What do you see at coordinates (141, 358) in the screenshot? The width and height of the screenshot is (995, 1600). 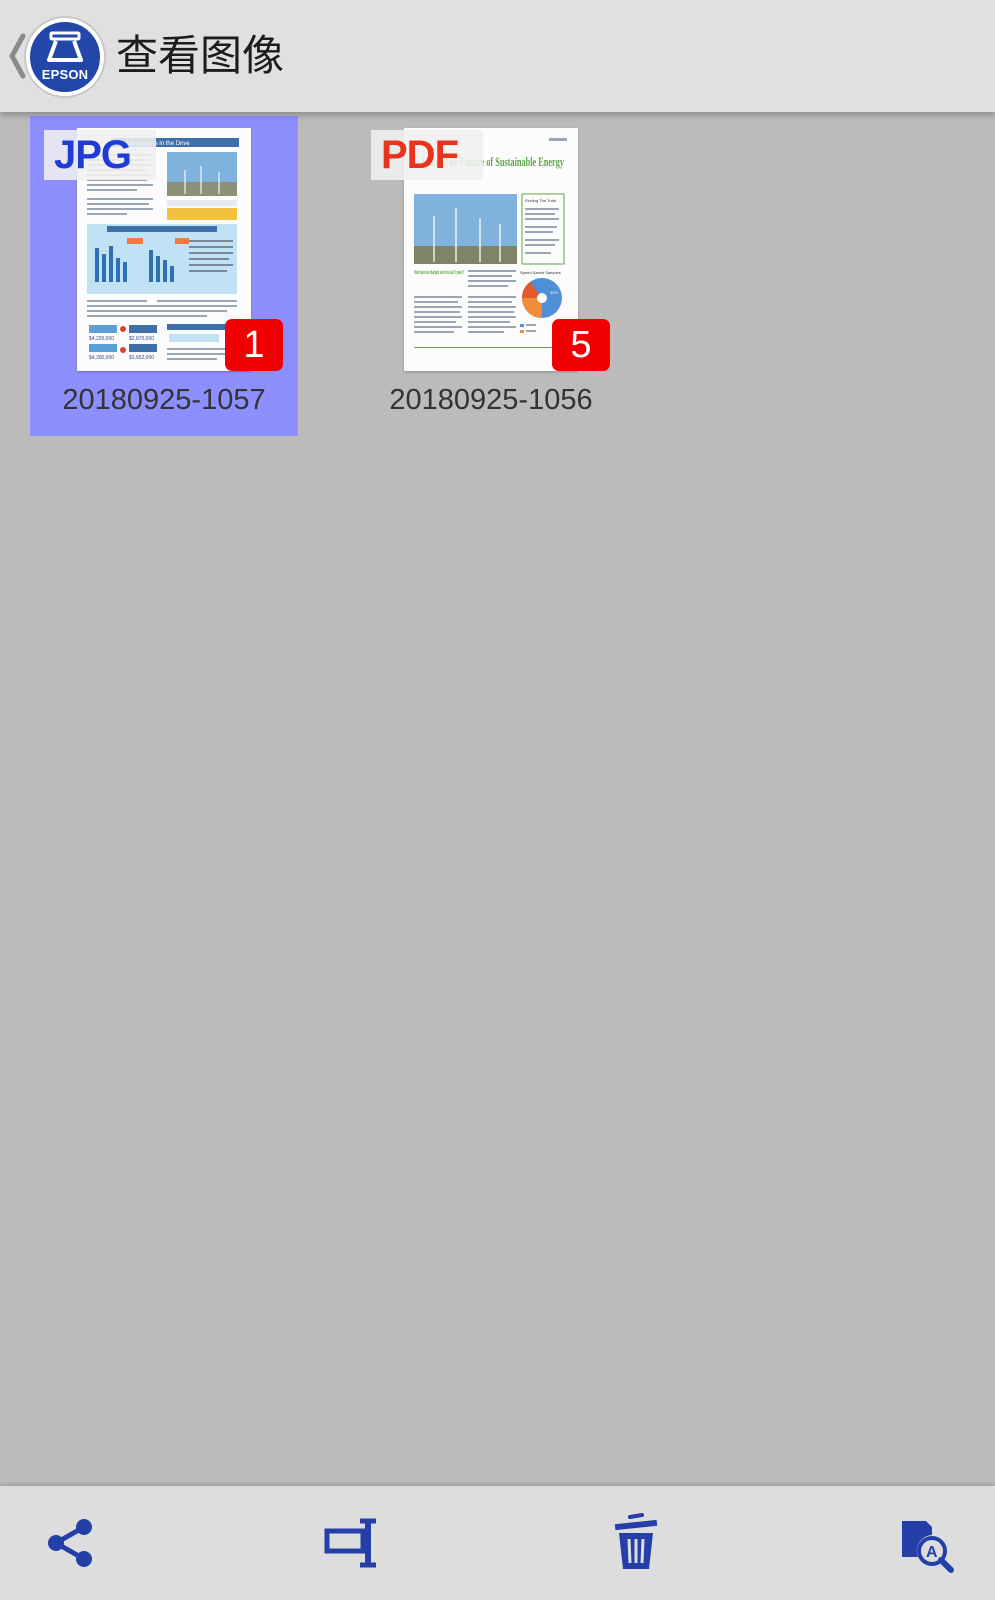 I see `preview-value: $3,652,000` at bounding box center [141, 358].